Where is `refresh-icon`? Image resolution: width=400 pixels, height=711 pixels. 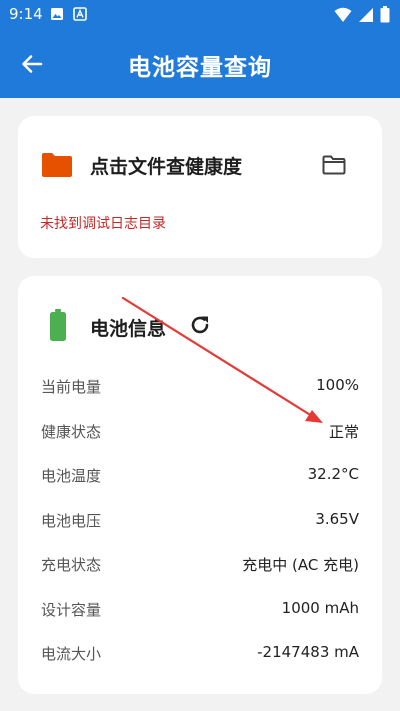 refresh-icon is located at coordinates (200, 325).